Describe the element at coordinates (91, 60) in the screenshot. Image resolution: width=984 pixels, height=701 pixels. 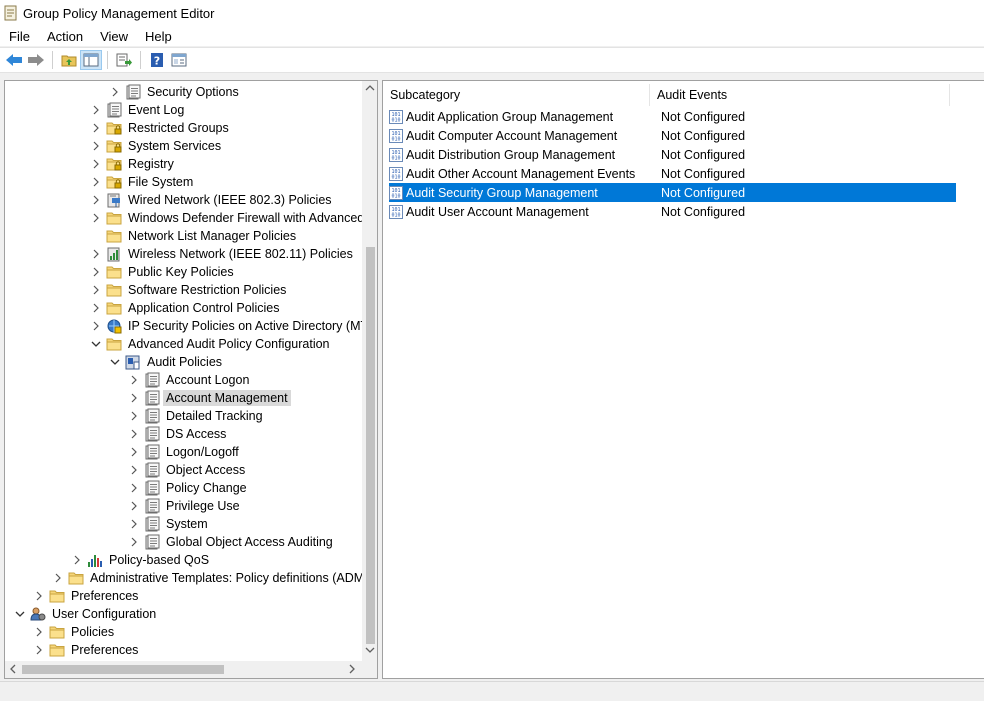
I see `show-hide-console-tree-button` at that location.